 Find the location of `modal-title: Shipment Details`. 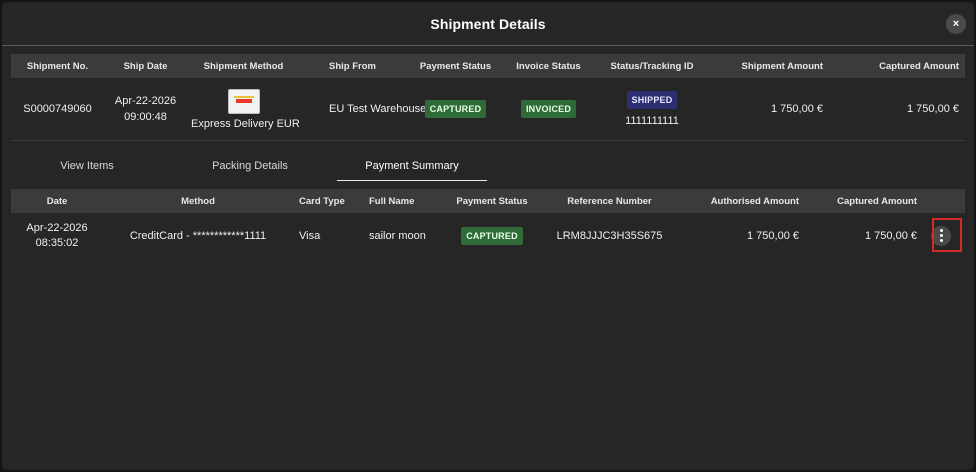

modal-title: Shipment Details is located at coordinates (488, 23).